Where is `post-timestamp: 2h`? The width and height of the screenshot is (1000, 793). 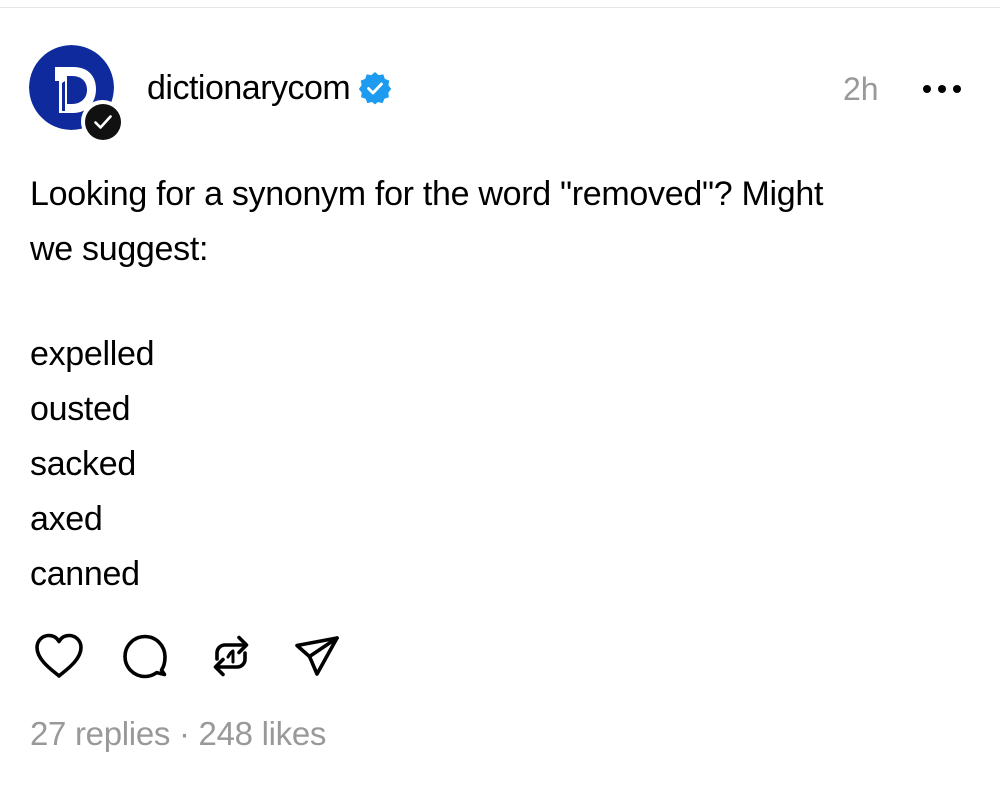
post-timestamp: 2h is located at coordinates (861, 89).